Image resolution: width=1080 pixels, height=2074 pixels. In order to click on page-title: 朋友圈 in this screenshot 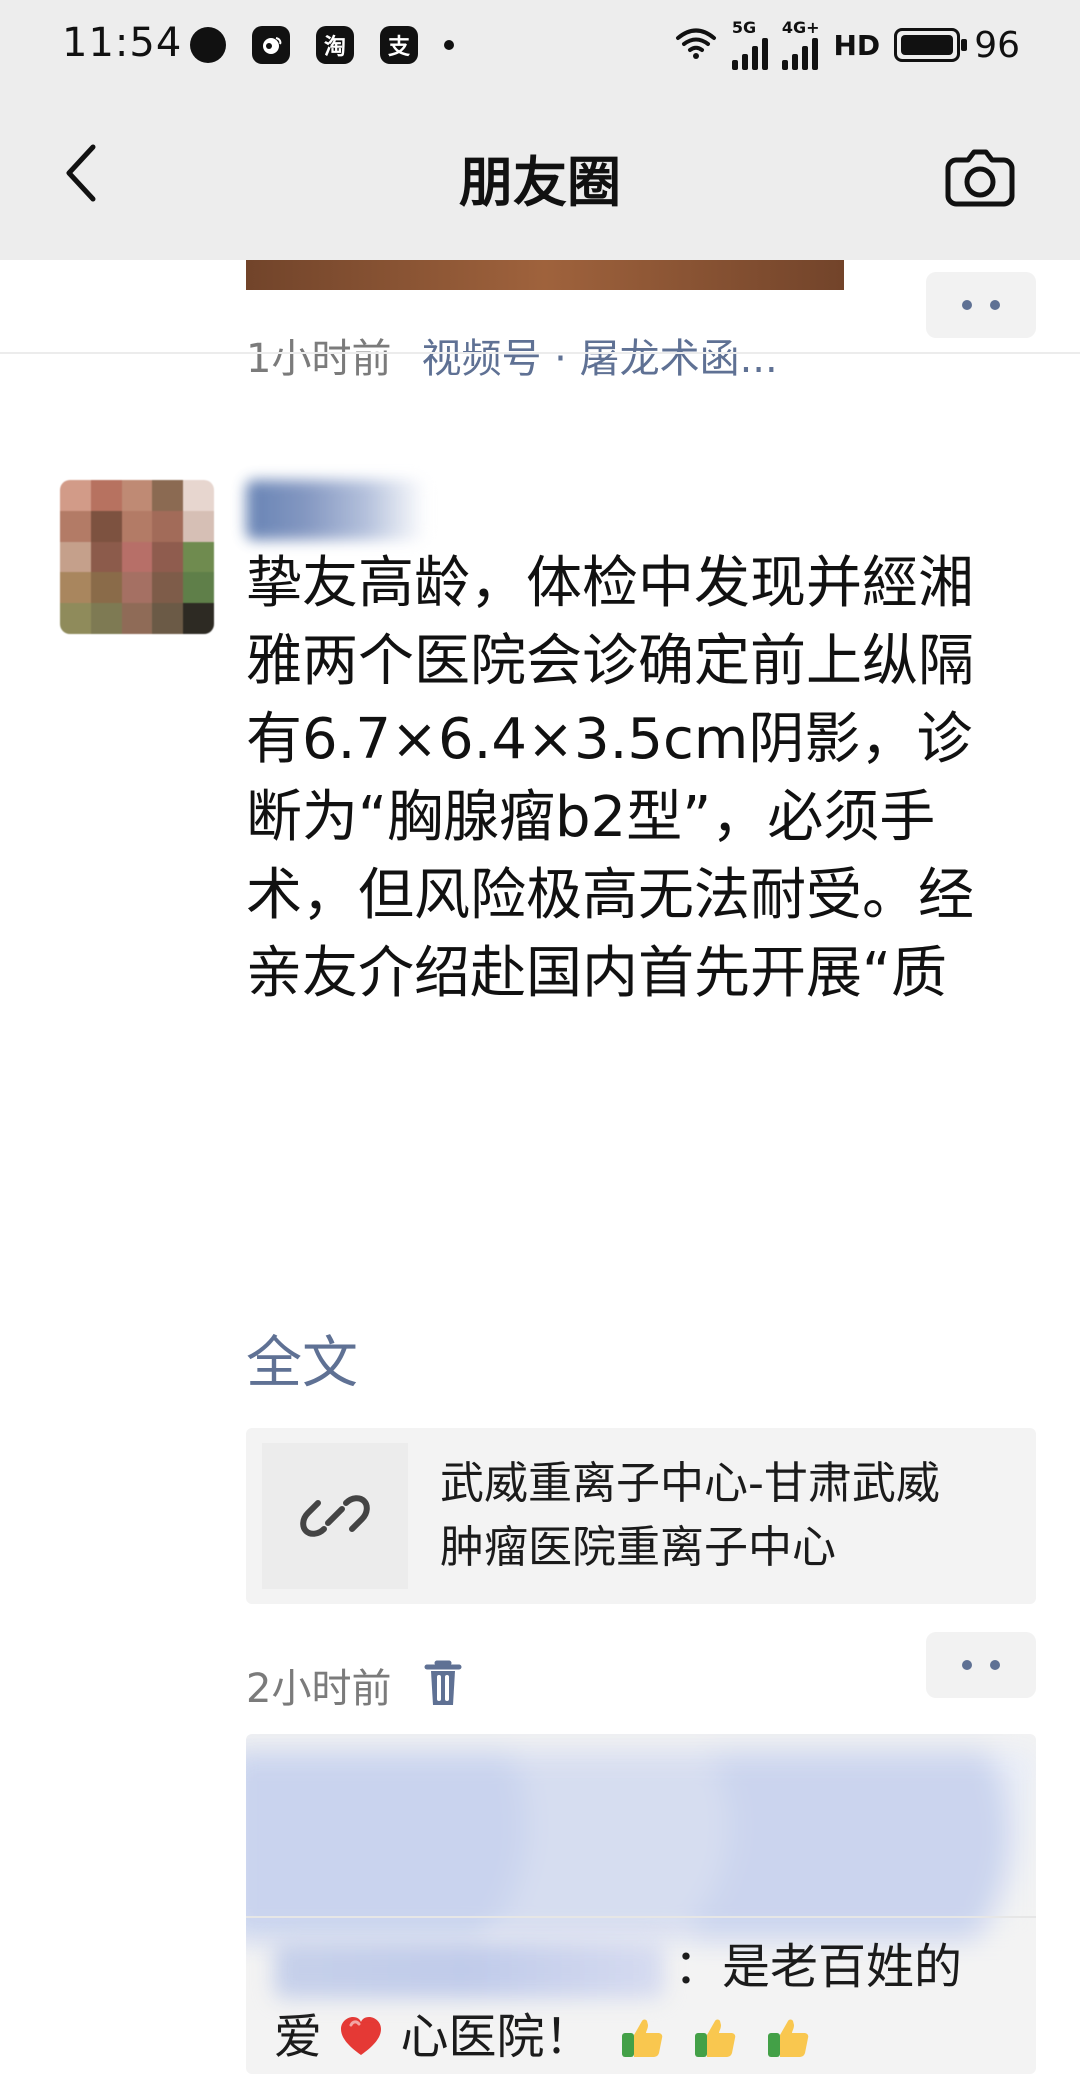, I will do `click(540, 182)`.